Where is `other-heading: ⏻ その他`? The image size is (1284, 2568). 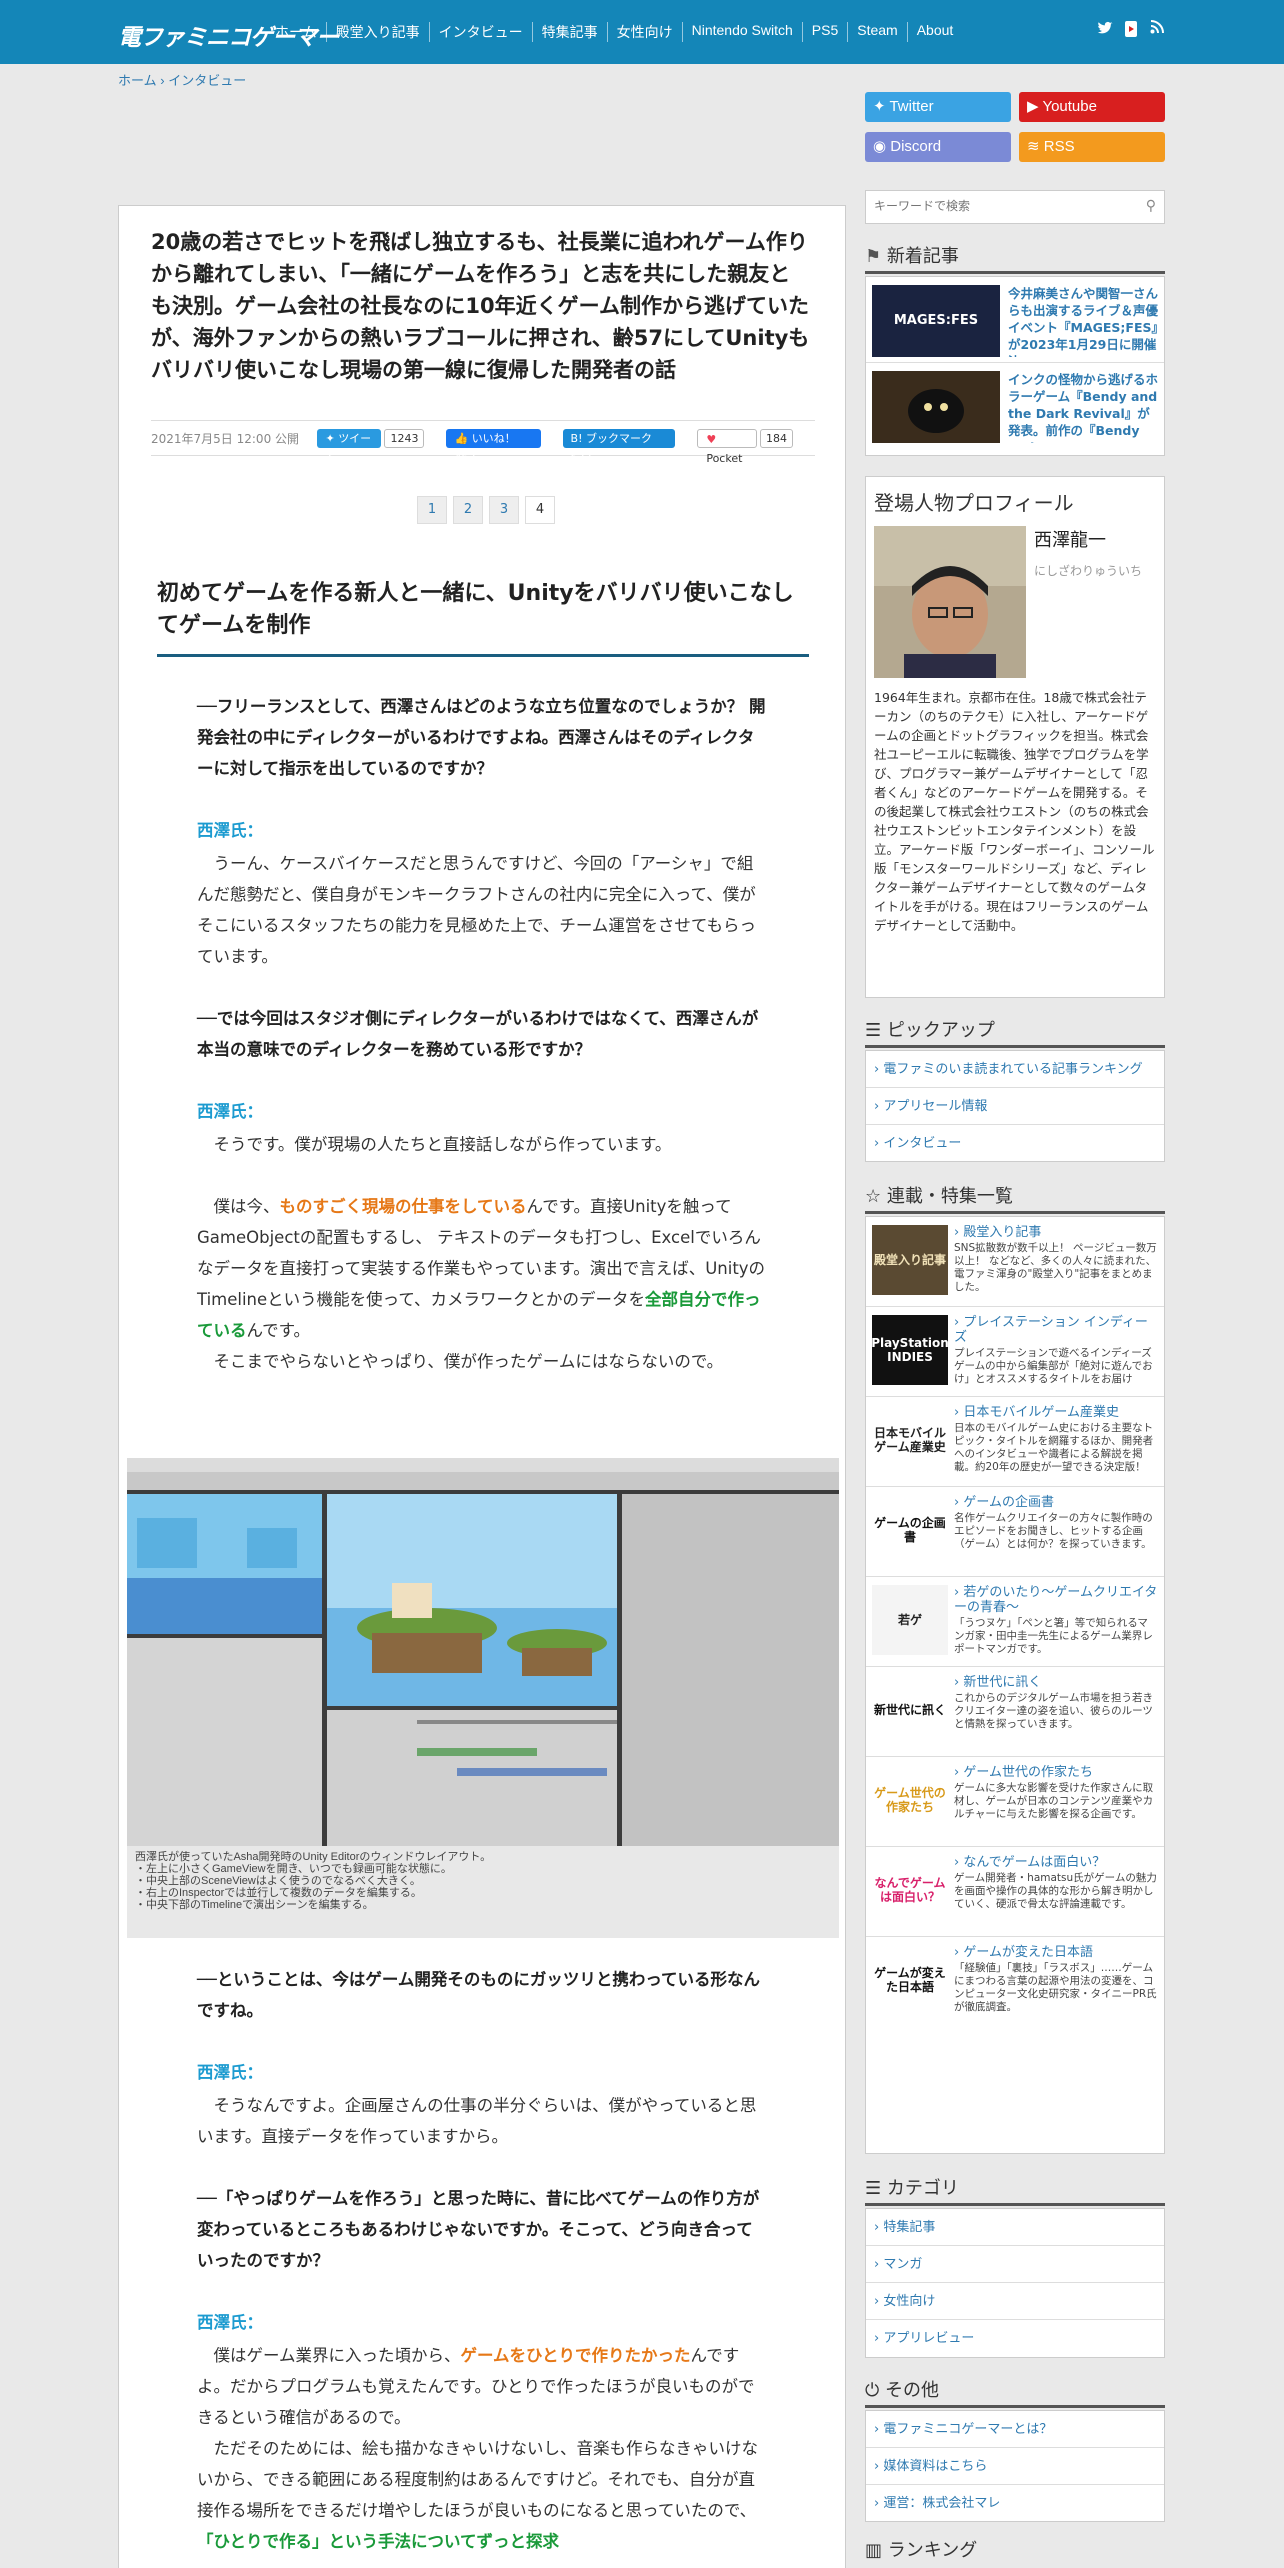 other-heading: ⏻ その他 is located at coordinates (1015, 2391).